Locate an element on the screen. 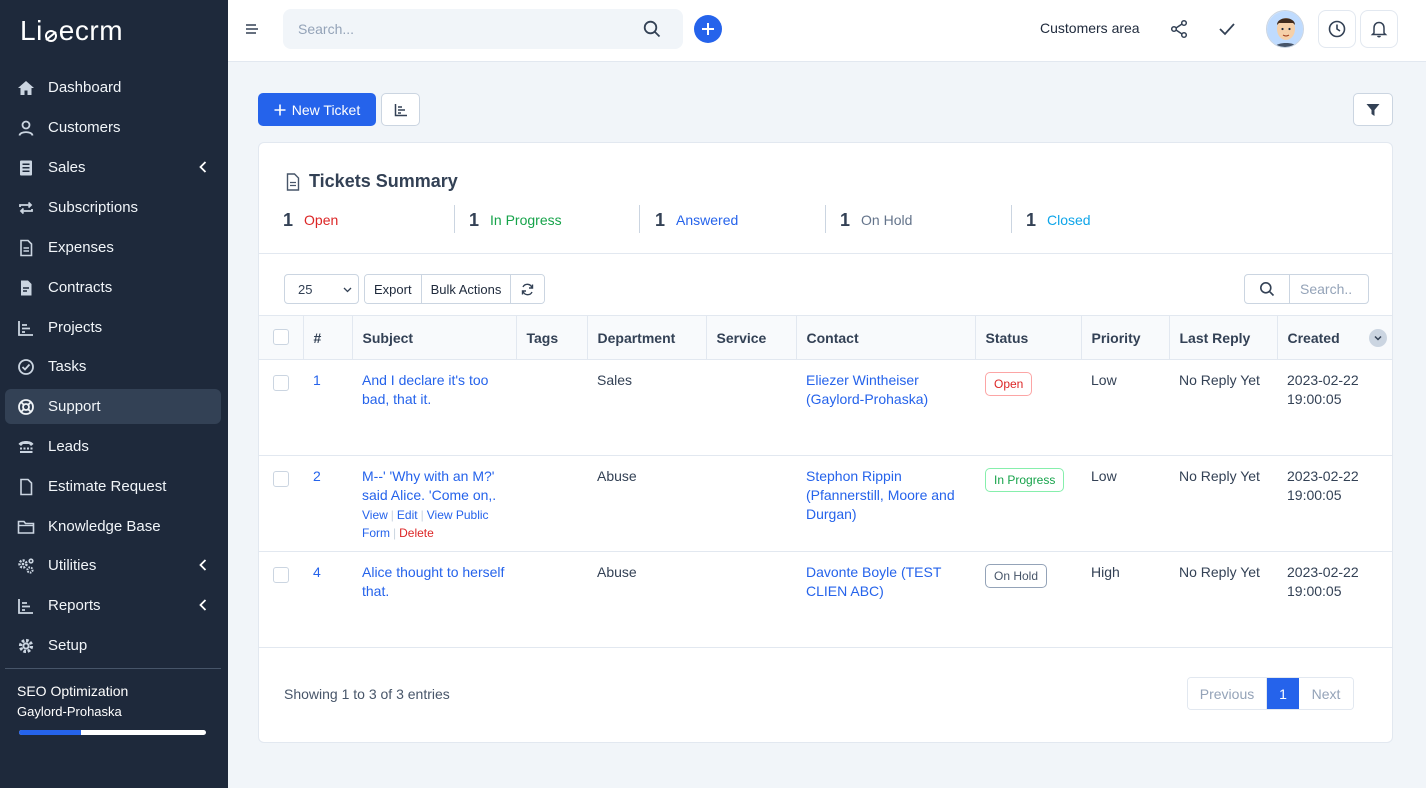 This screenshot has width=1426, height=788. pinned-project-title: SEO Optimization is located at coordinates (72, 691).